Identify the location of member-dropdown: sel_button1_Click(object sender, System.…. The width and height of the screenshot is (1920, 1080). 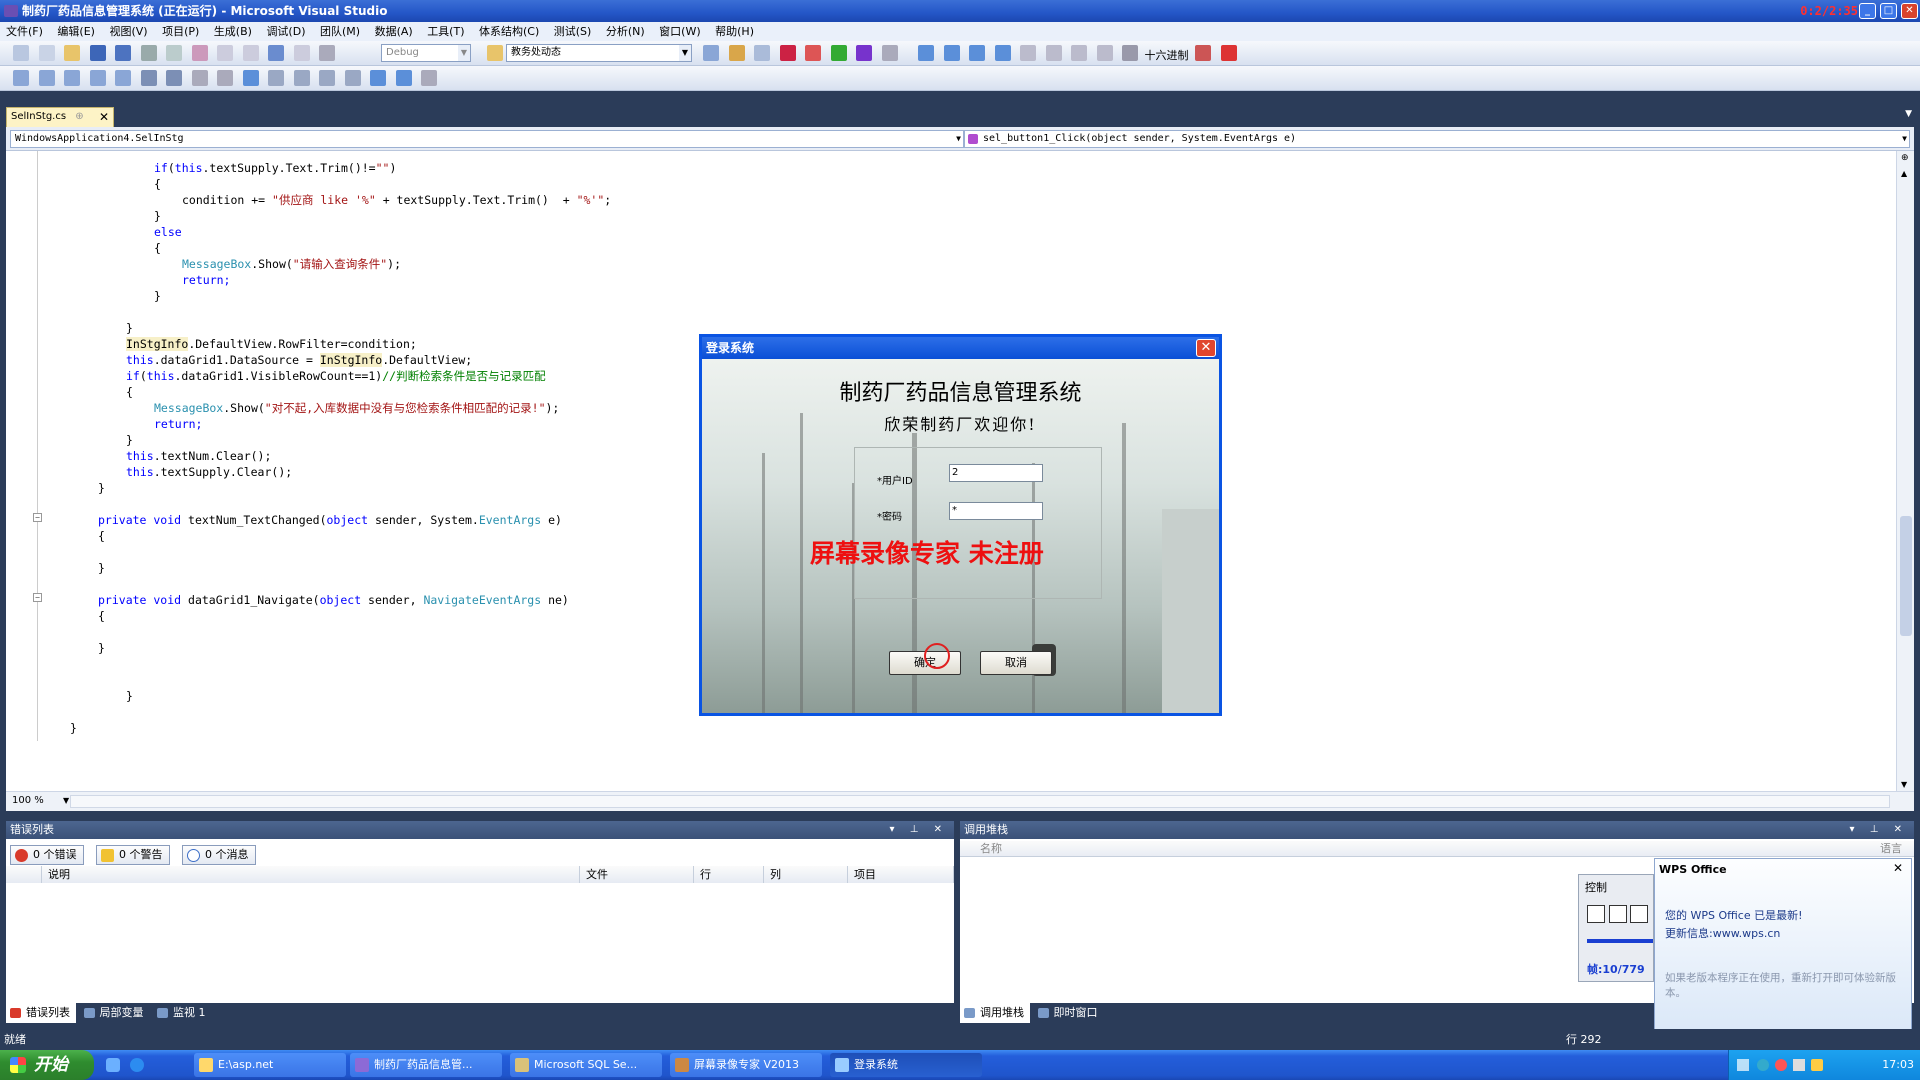
(1437, 139).